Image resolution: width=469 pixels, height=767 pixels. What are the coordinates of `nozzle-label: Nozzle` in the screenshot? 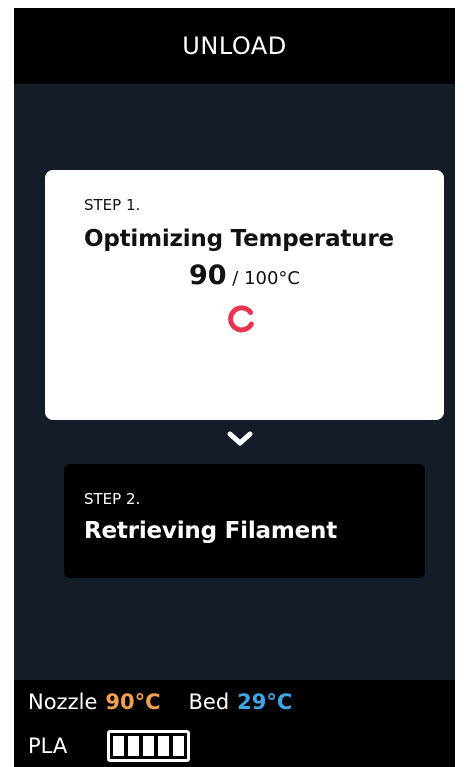 It's located at (63, 702).